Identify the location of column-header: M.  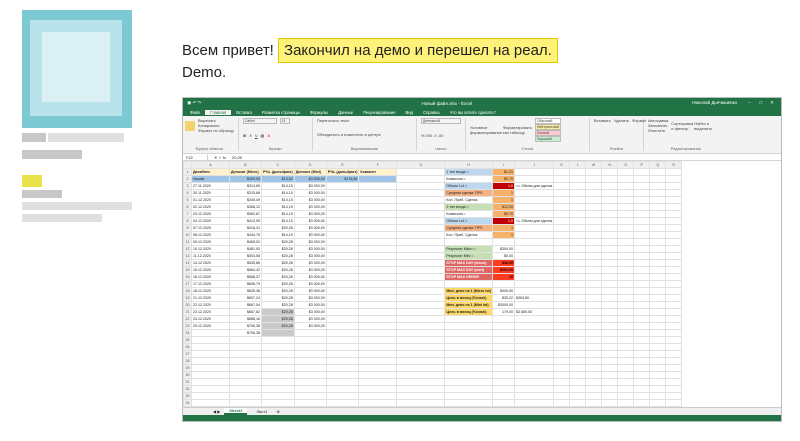
(594, 165).